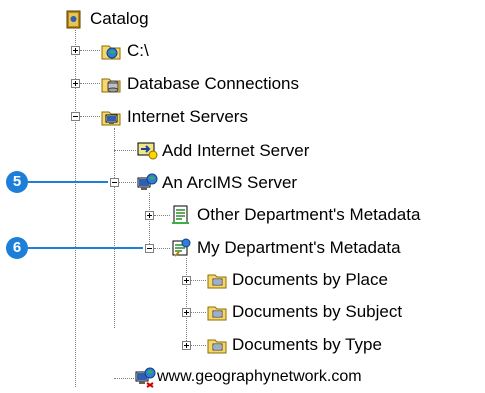  Describe the element at coordinates (186, 280) in the screenshot. I see `expand-toggle-documents-by-place` at that location.